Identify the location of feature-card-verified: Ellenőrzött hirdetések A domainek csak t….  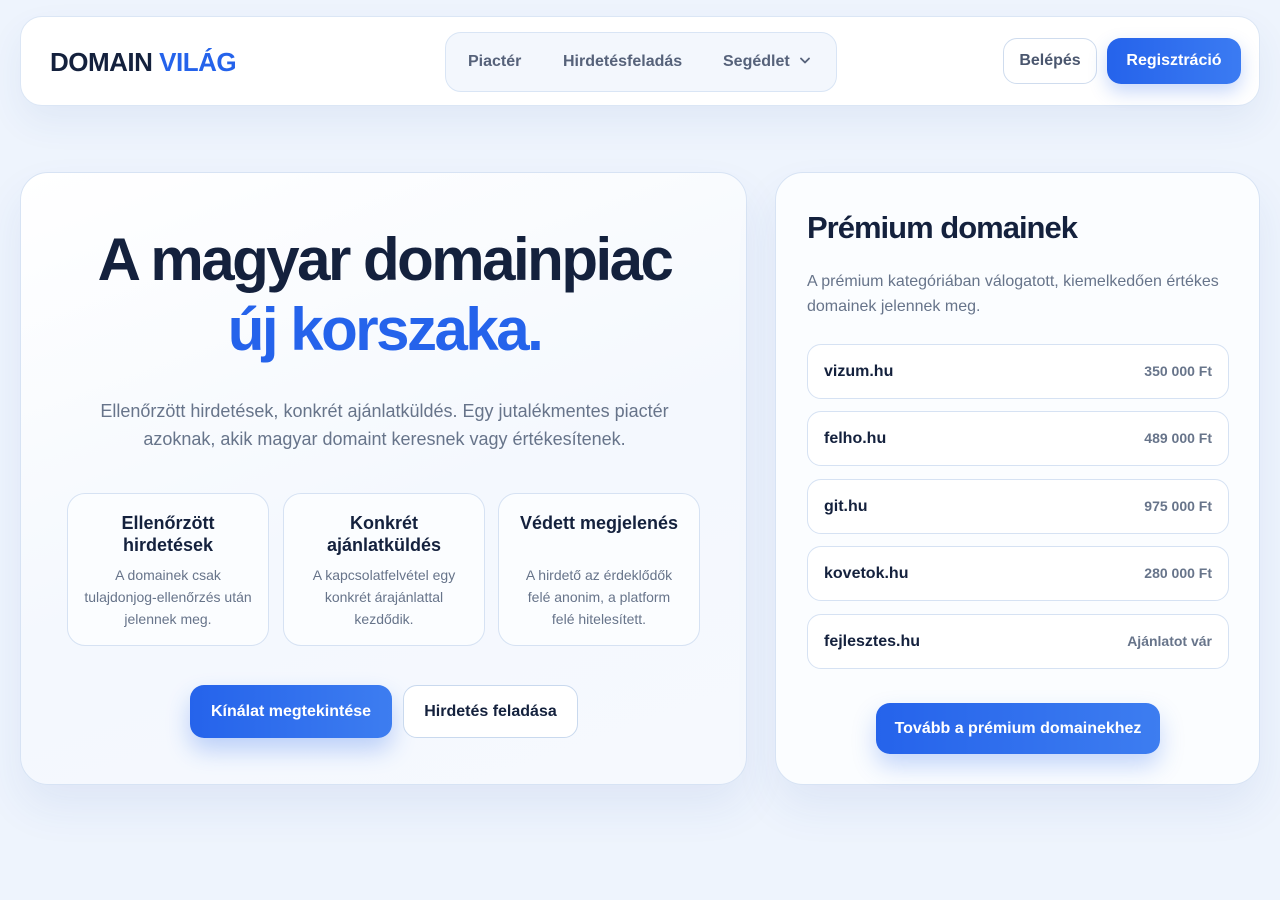
(168, 569).